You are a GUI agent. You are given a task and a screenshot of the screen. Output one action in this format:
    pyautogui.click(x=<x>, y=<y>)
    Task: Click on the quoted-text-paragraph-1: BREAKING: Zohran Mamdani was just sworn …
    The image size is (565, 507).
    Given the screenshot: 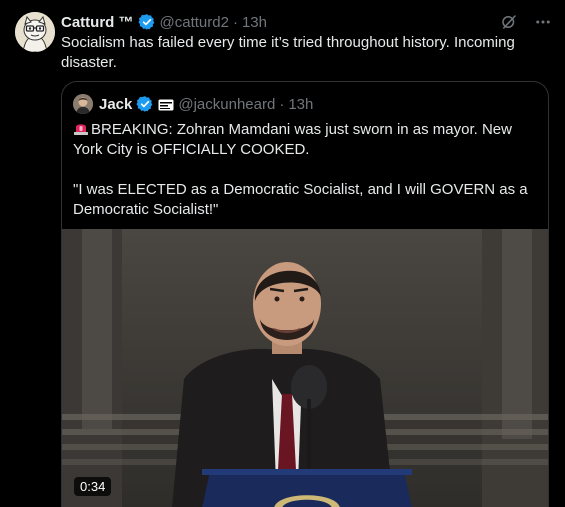 What is the action you would take?
    pyautogui.click(x=306, y=140)
    